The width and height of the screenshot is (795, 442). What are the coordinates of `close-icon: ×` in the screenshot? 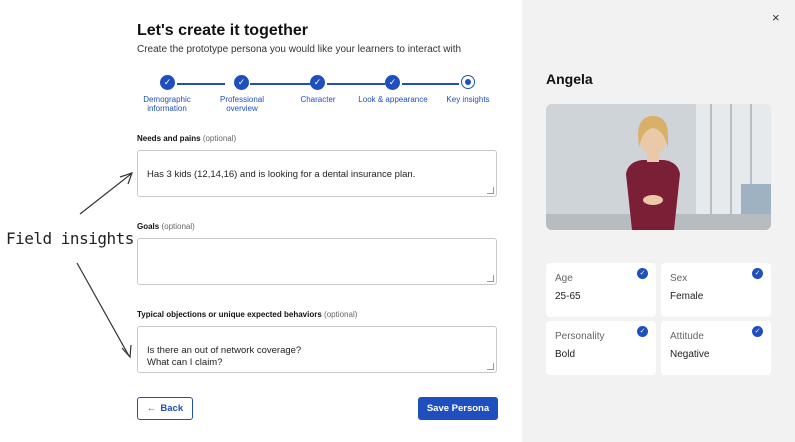 It's located at (776, 17).